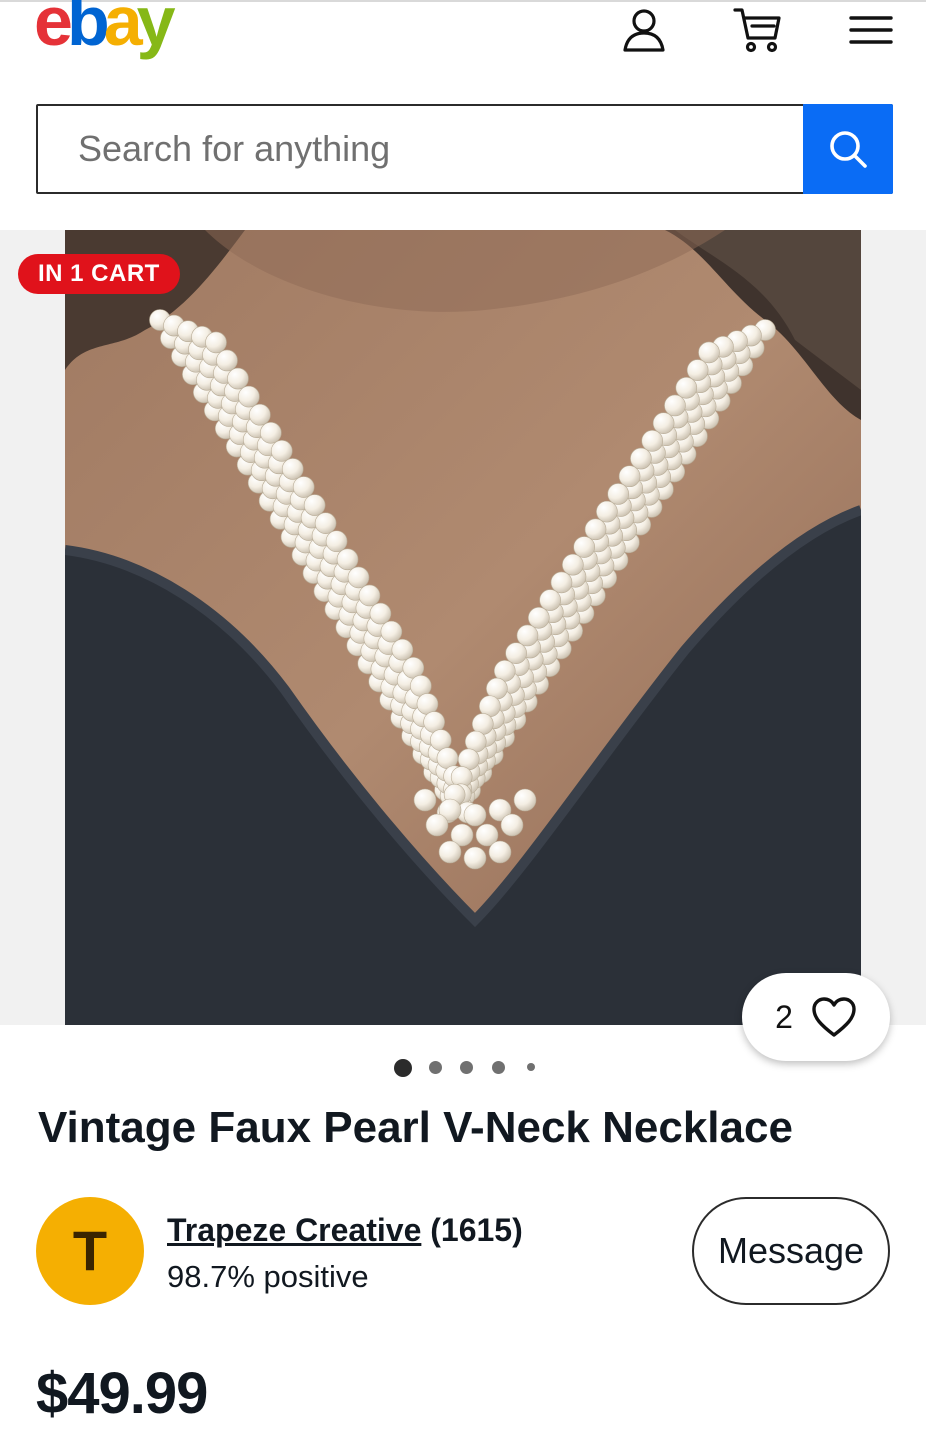 The image size is (926, 1440). I want to click on seller-name-link: Trapeze Creative, so click(294, 1230).